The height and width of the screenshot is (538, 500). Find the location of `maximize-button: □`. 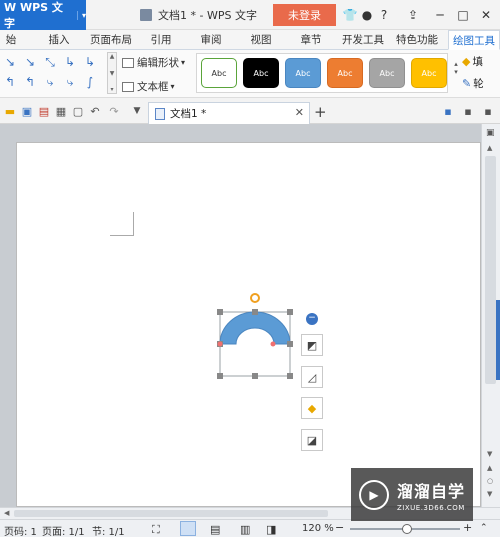

maximize-button: □ is located at coordinates (463, 15).